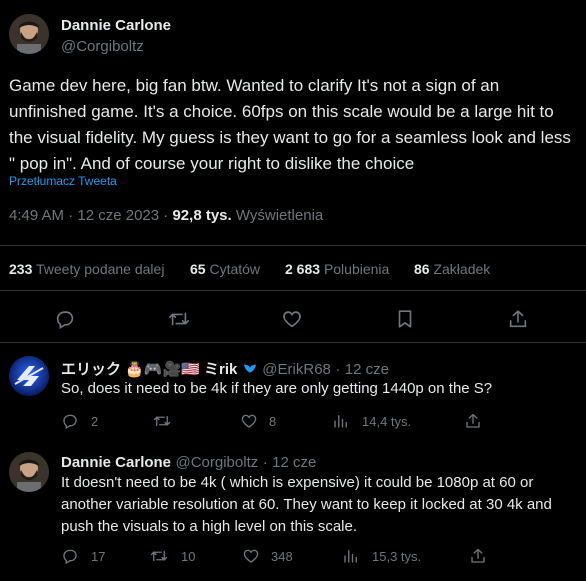 The height and width of the screenshot is (581, 586). I want to click on bookmark-icon, so click(405, 319).